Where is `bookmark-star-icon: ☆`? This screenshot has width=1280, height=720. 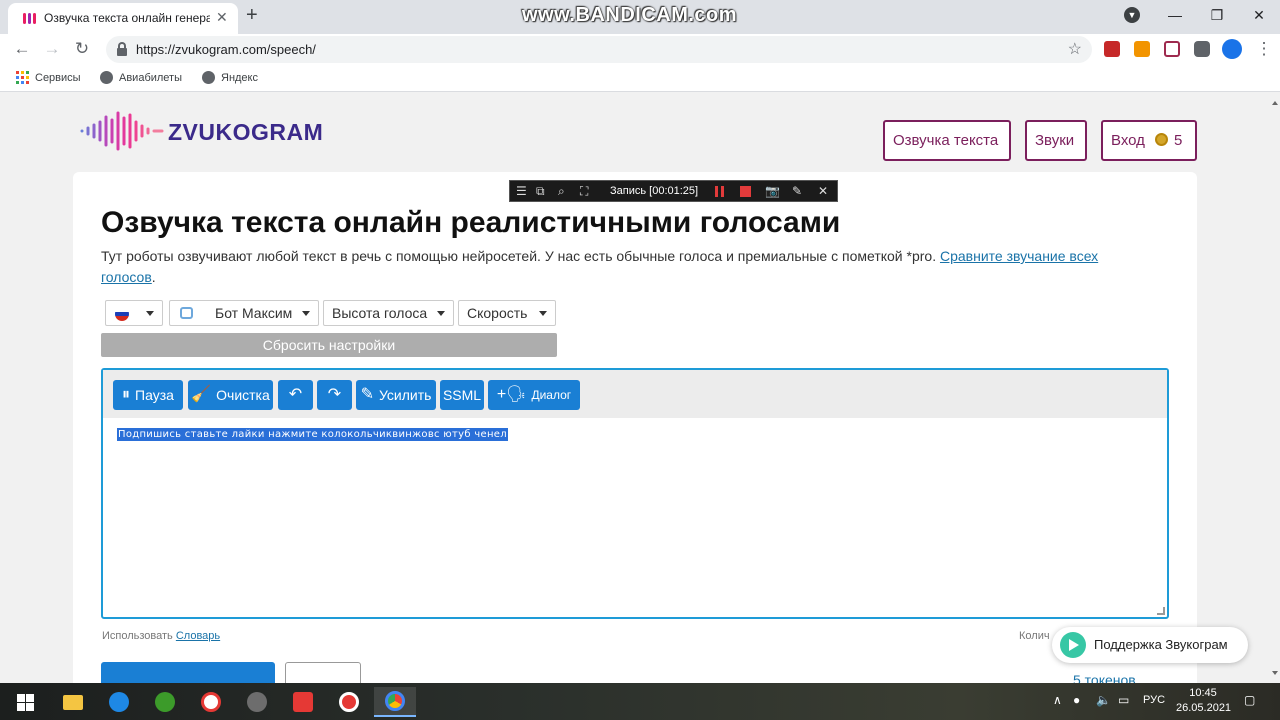 bookmark-star-icon: ☆ is located at coordinates (1075, 49).